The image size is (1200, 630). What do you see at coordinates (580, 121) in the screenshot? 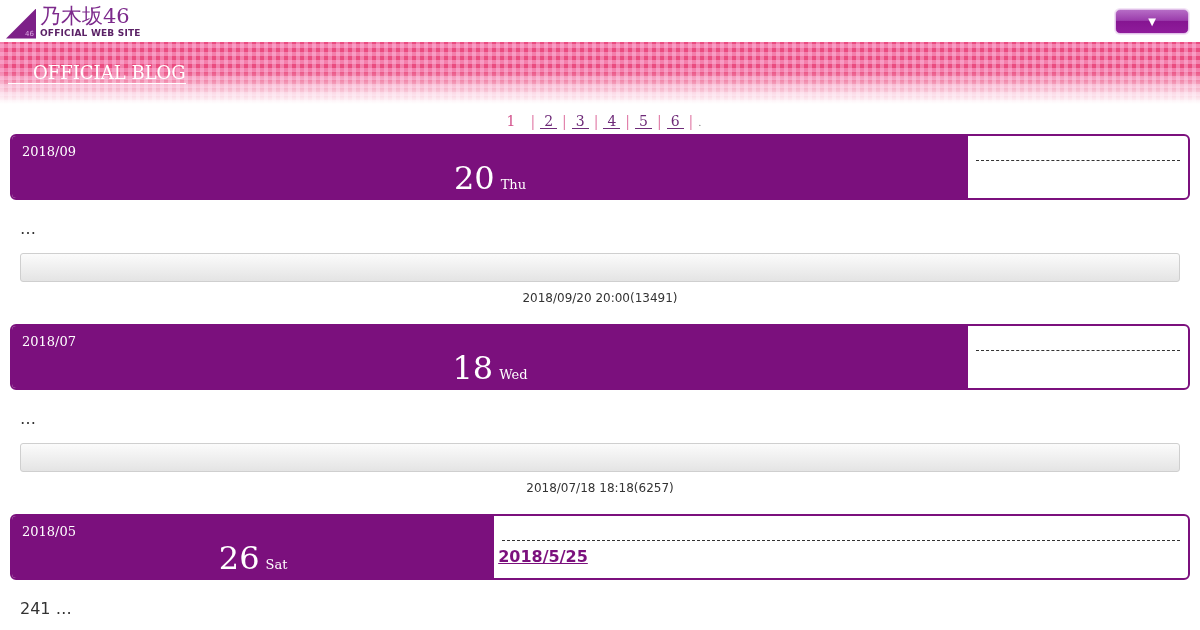
I see `page-link: 3` at bounding box center [580, 121].